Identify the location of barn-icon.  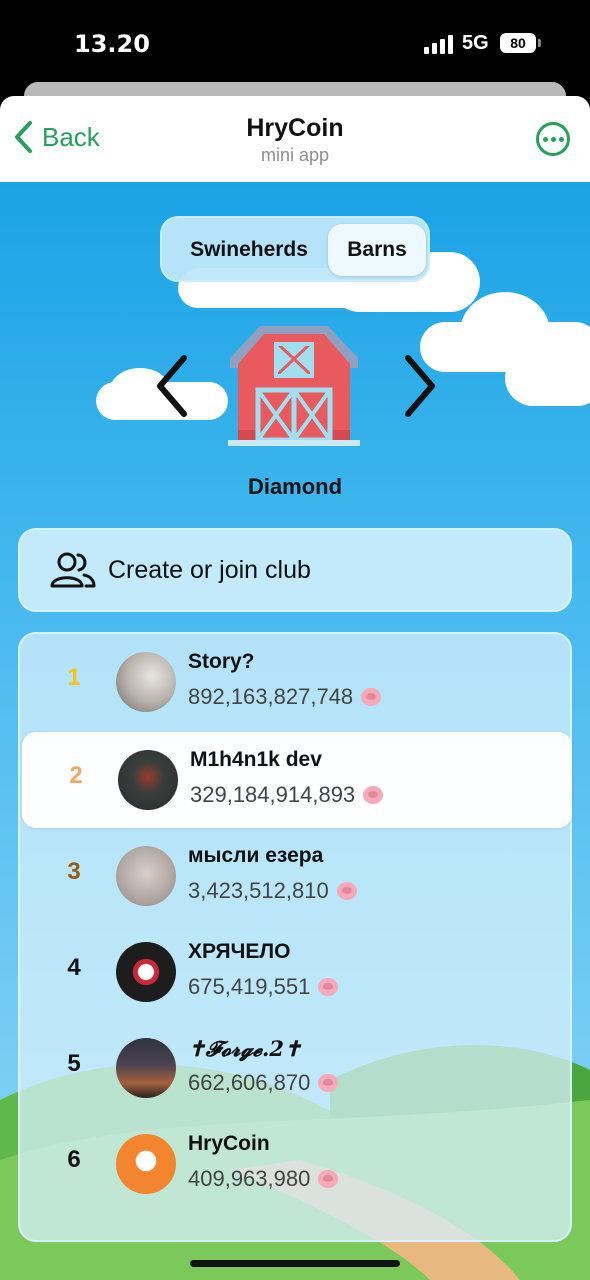
(294, 386).